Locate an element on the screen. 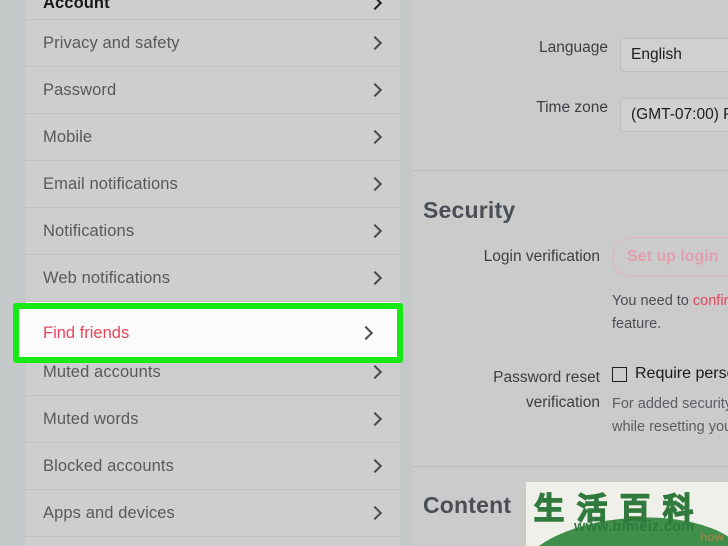 This screenshot has height=546, width=728. timezone-select: (GMT-07:00) P is located at coordinates (674, 115).